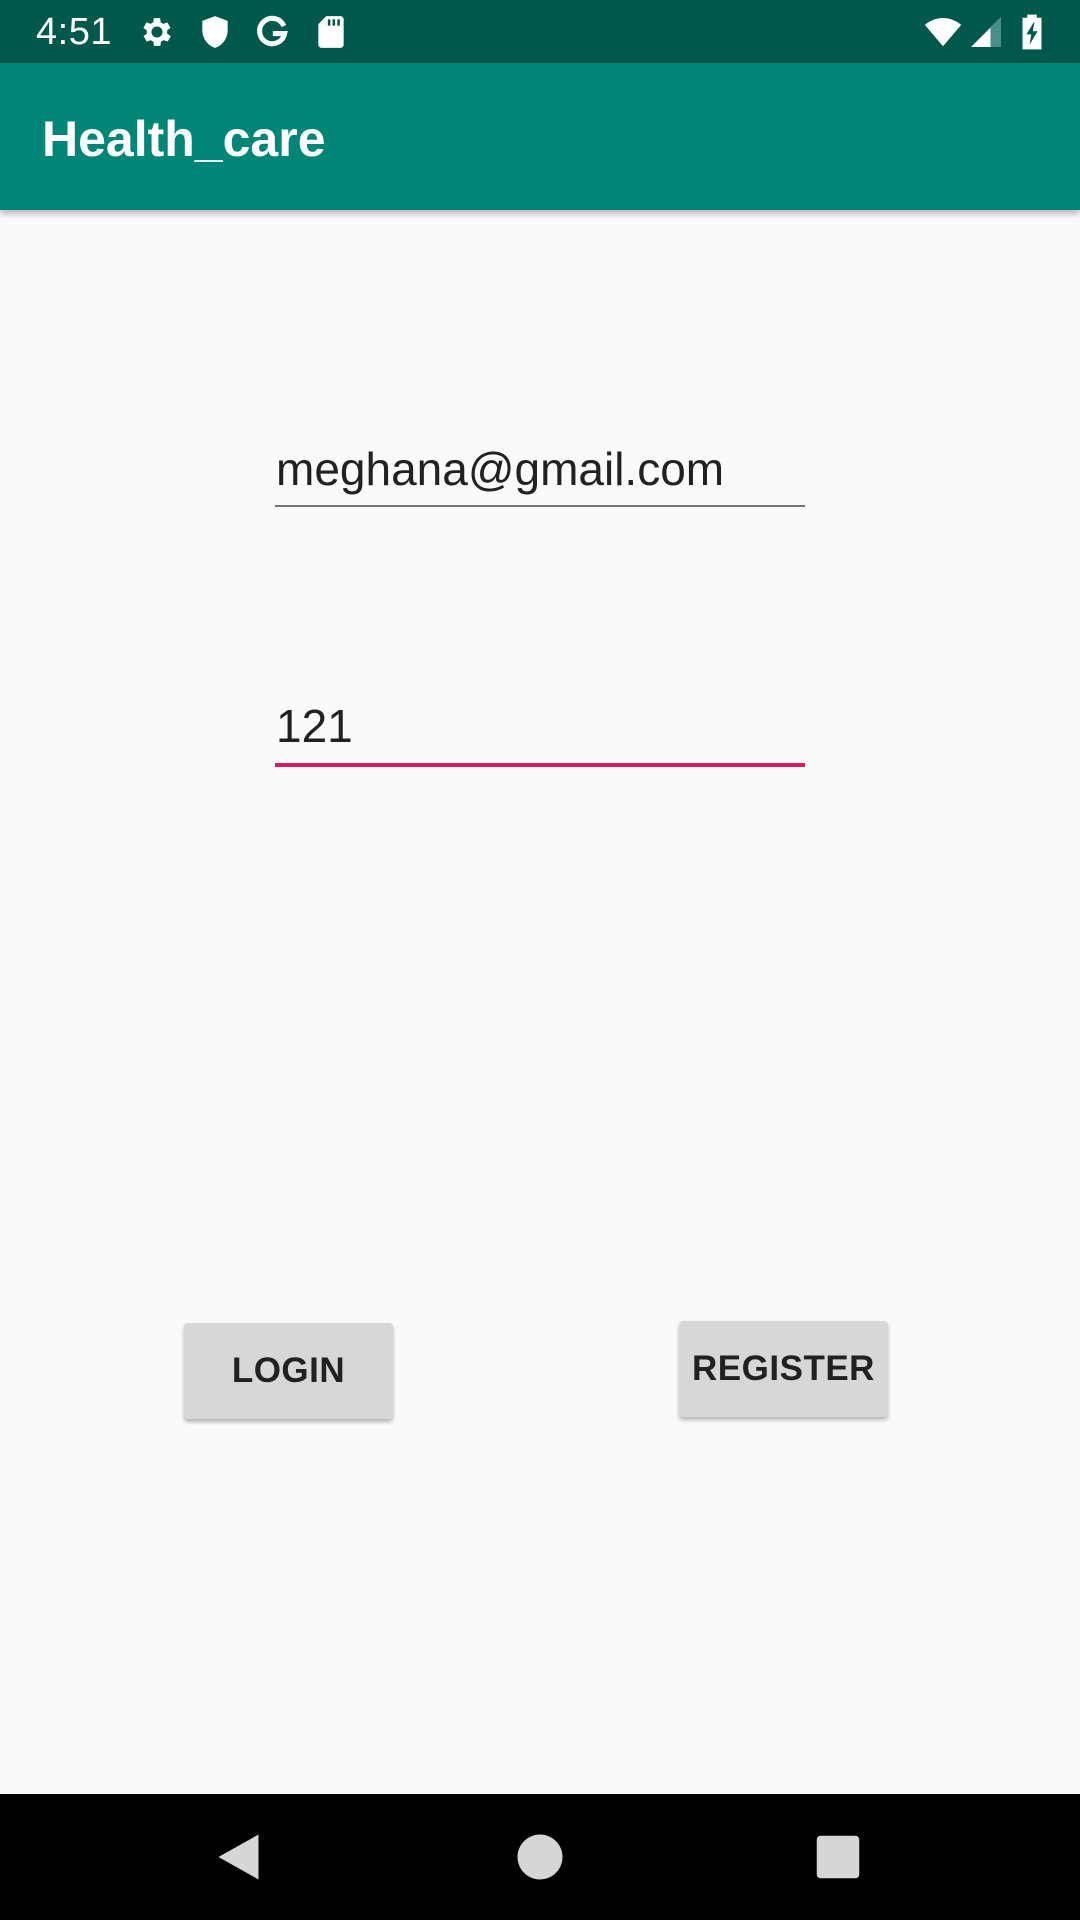 The width and height of the screenshot is (1080, 1920). Describe the element at coordinates (157, 32) in the screenshot. I see `settings-icon` at that location.